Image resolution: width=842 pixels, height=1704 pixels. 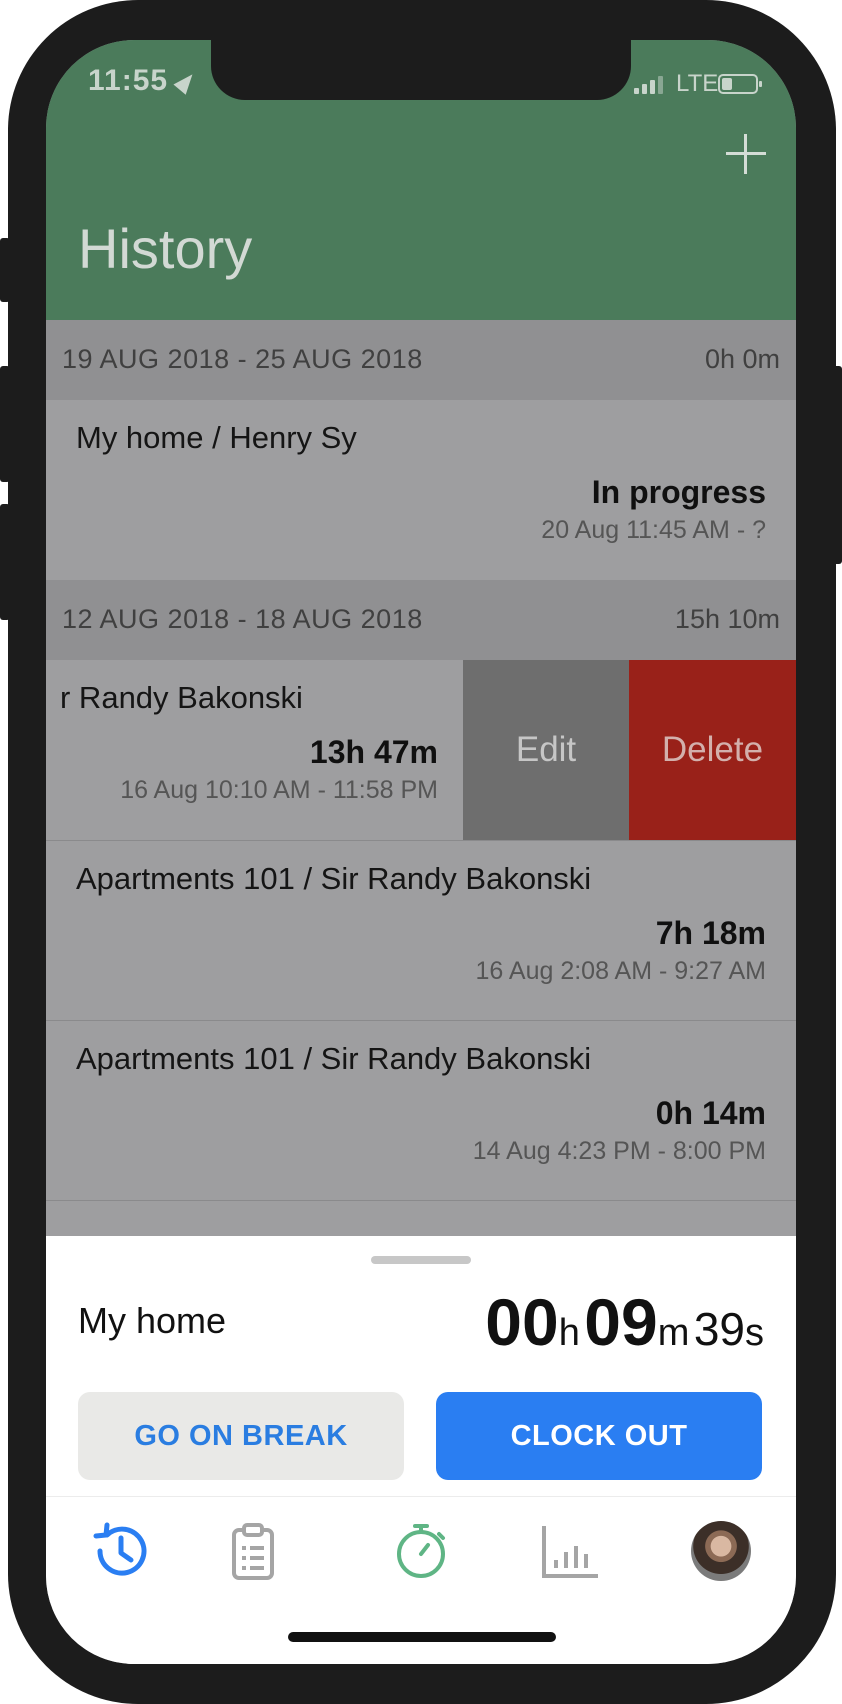 I want to click on timer-seconds: 39, so click(x=719, y=1329).